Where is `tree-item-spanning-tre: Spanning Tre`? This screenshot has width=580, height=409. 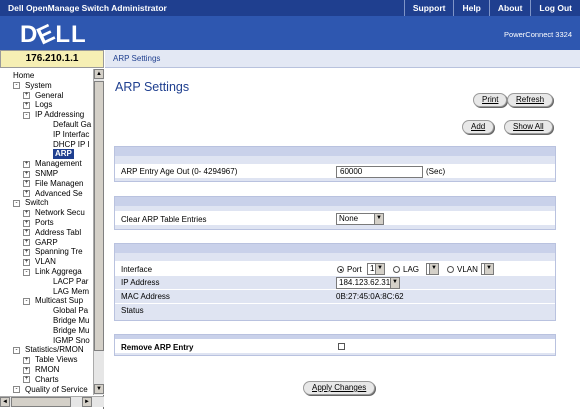
tree-item-spanning-tre: Spanning Tre is located at coordinates (59, 252).